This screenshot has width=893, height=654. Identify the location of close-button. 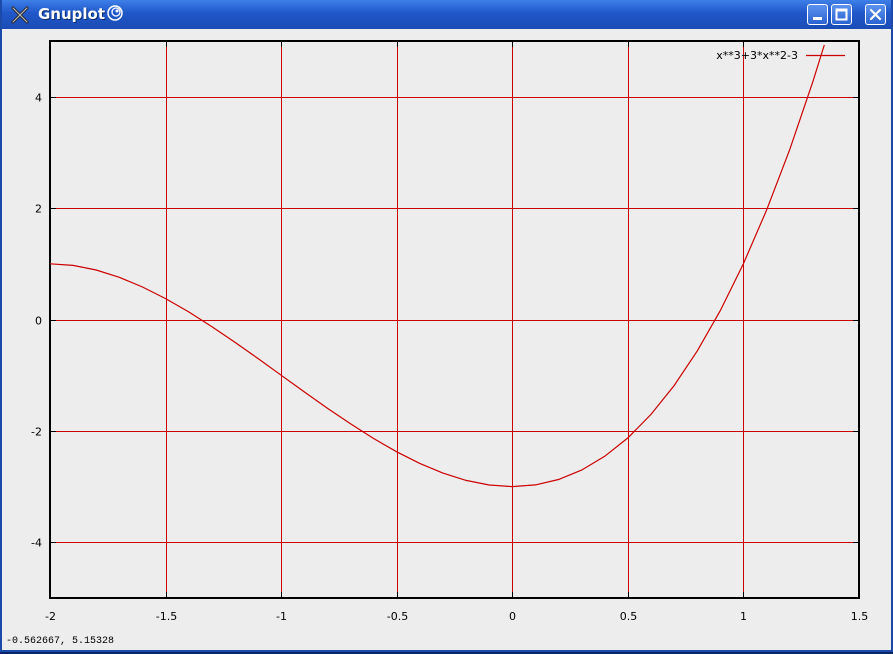
(875, 14).